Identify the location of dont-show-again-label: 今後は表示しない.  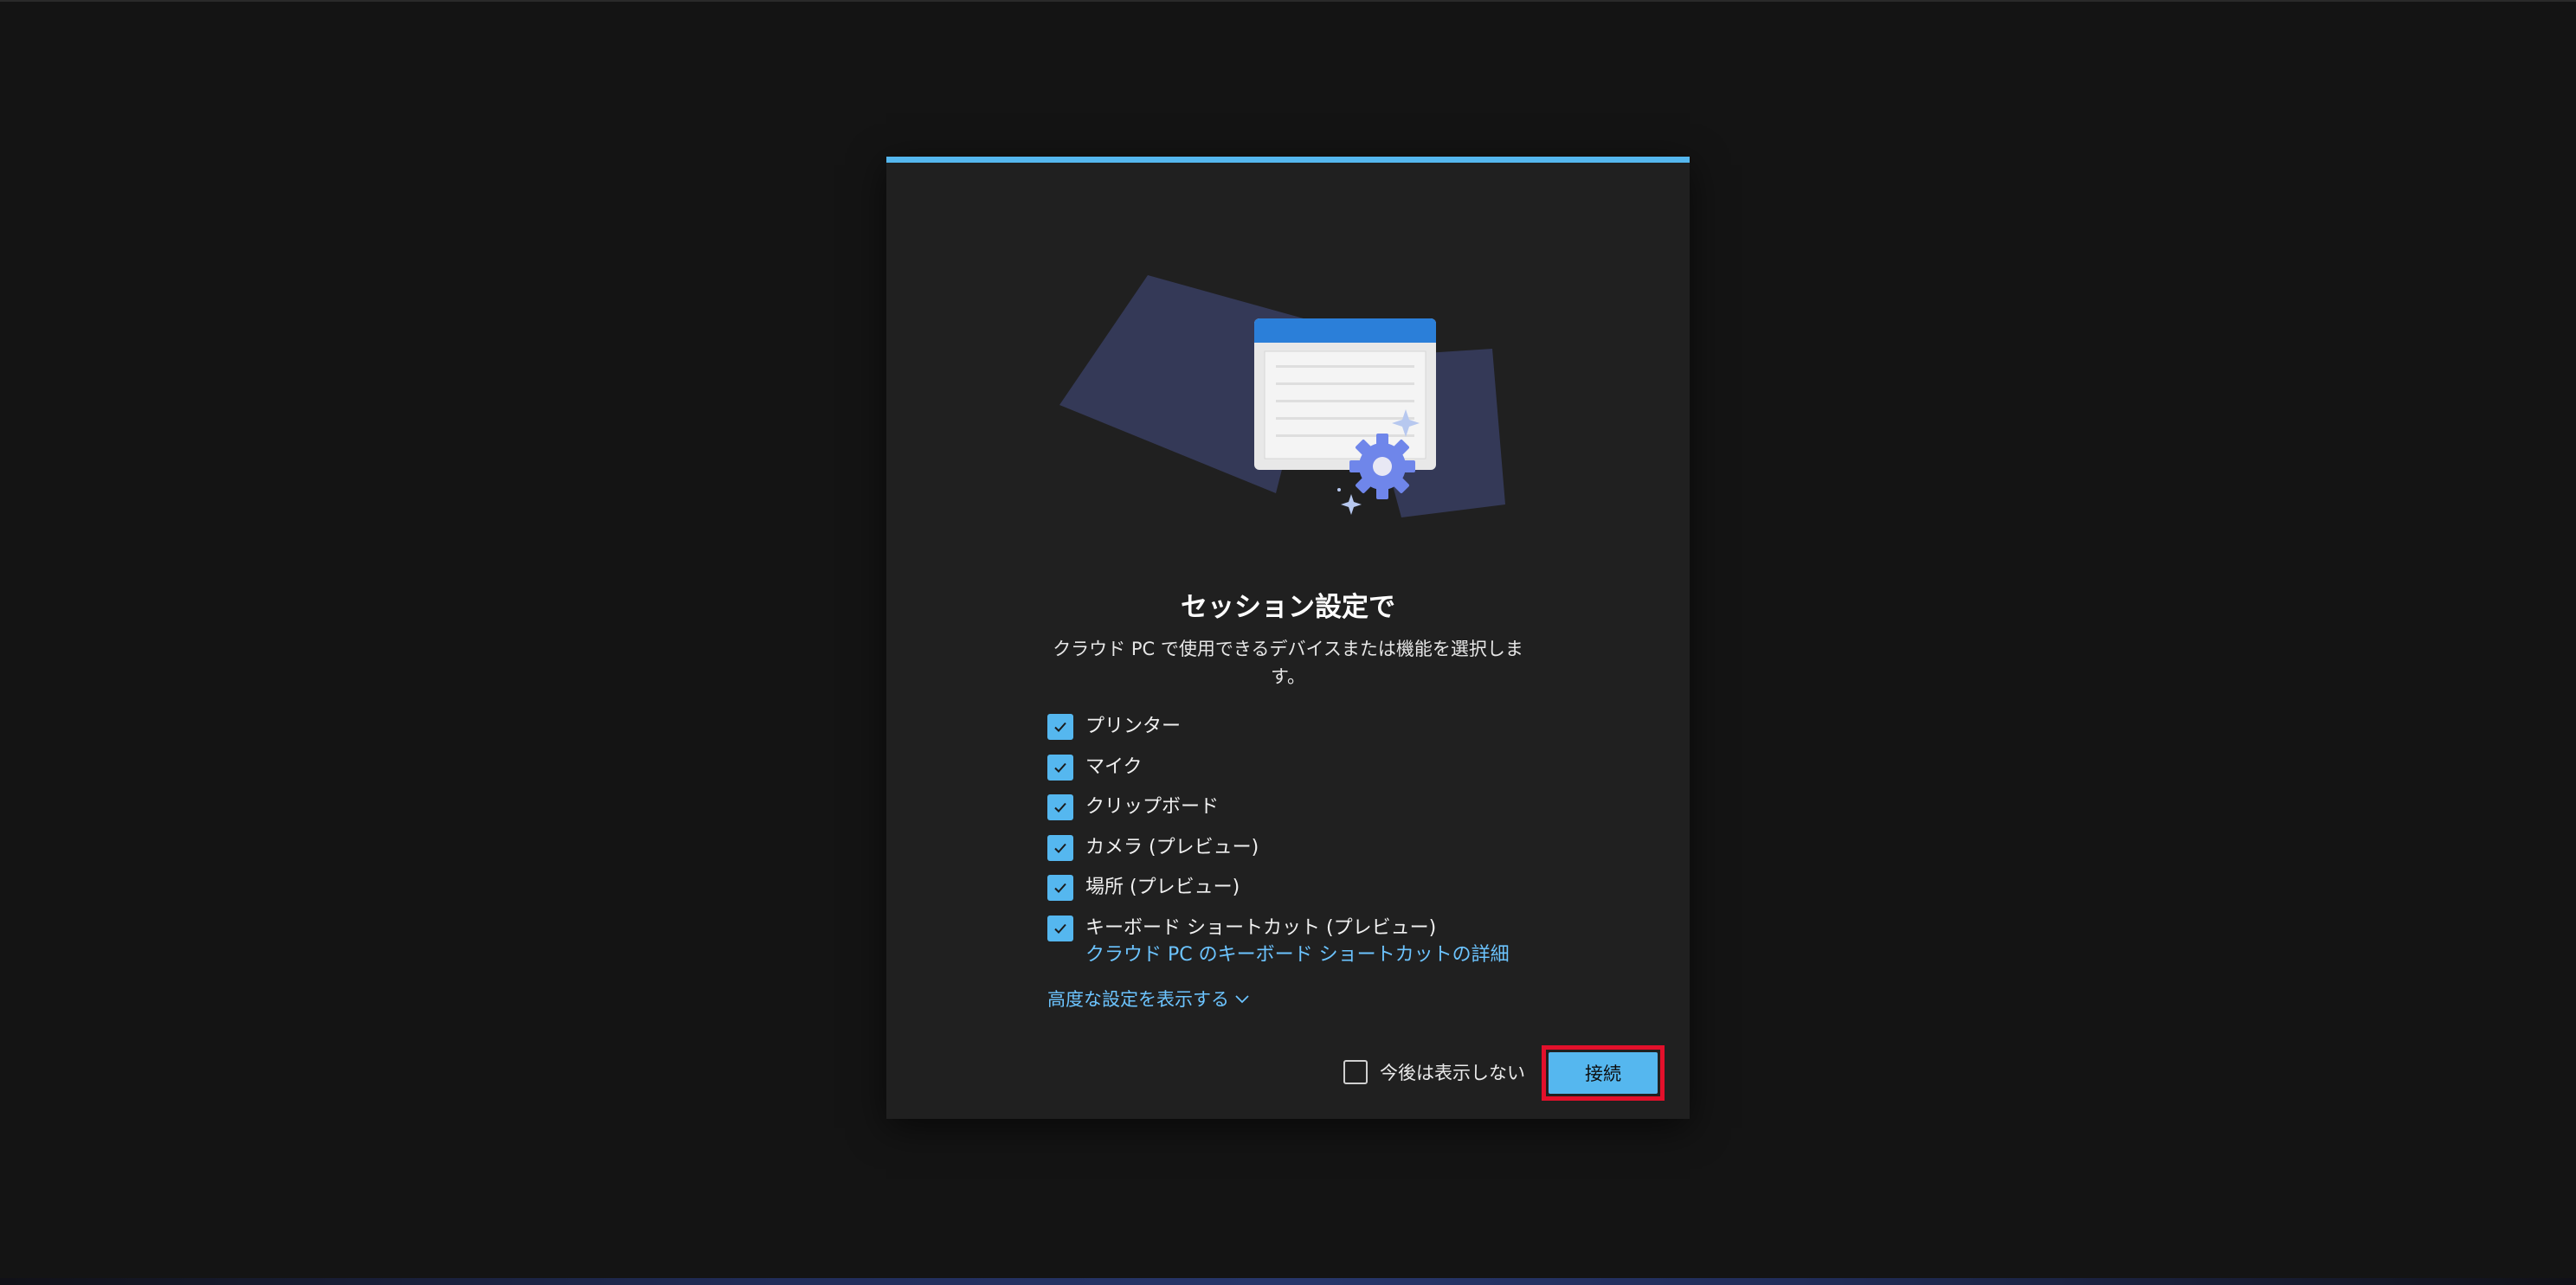
(1452, 1073).